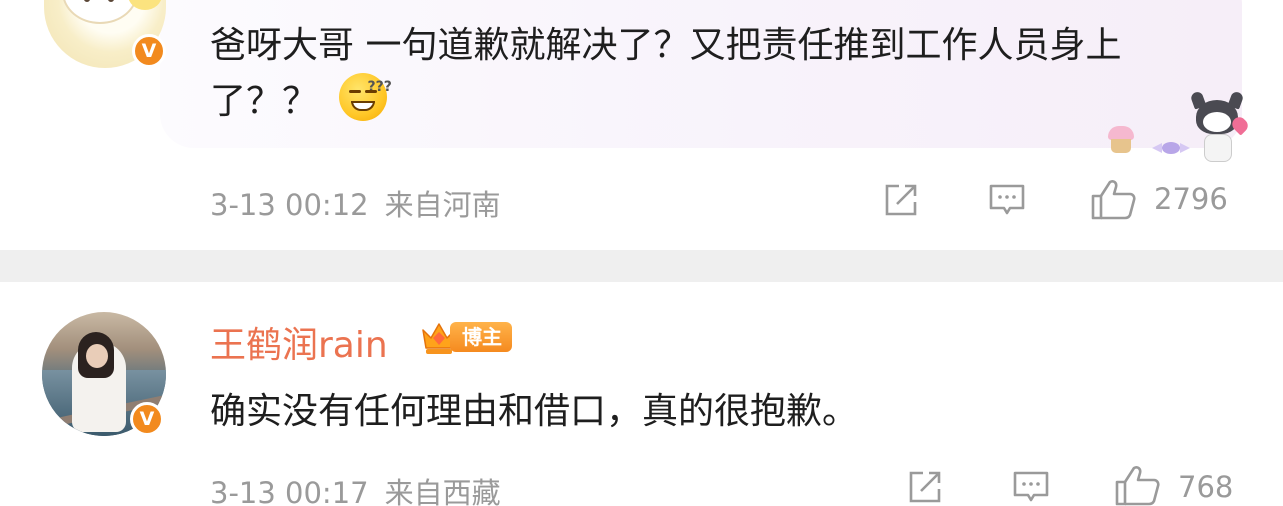 The width and height of the screenshot is (1283, 506). What do you see at coordinates (1220, 126) in the screenshot?
I see `kuromi-sticker-icon` at bounding box center [1220, 126].